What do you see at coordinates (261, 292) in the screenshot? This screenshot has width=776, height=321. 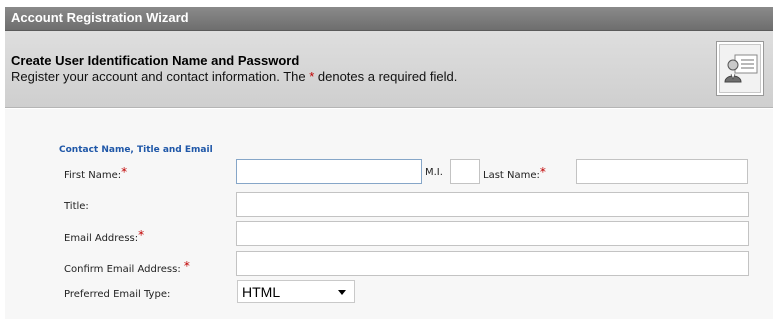 I see `email-type-value: HTML` at bounding box center [261, 292].